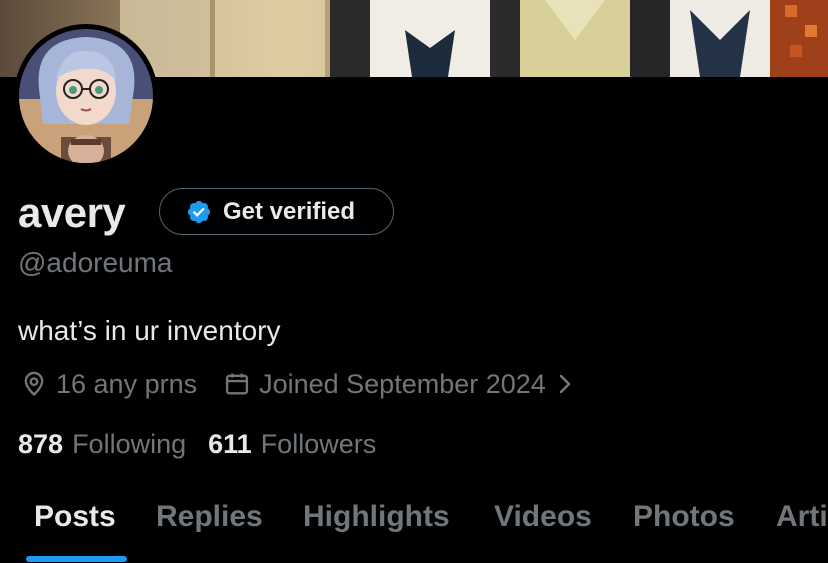 Image resolution: width=828 pixels, height=563 pixels. Describe the element at coordinates (34, 384) in the screenshot. I see `location-pin-icon` at that location.